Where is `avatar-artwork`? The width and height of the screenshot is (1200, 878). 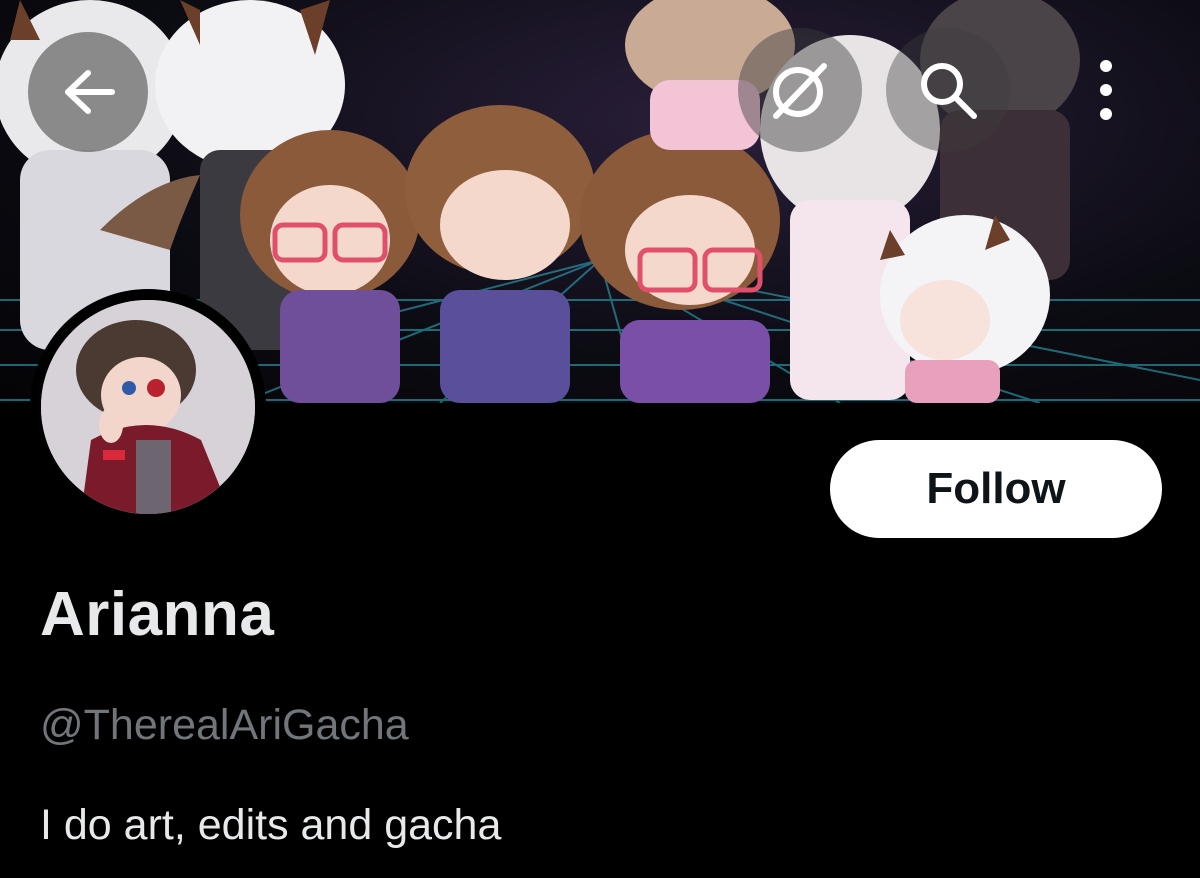
avatar-artwork is located at coordinates (148, 407).